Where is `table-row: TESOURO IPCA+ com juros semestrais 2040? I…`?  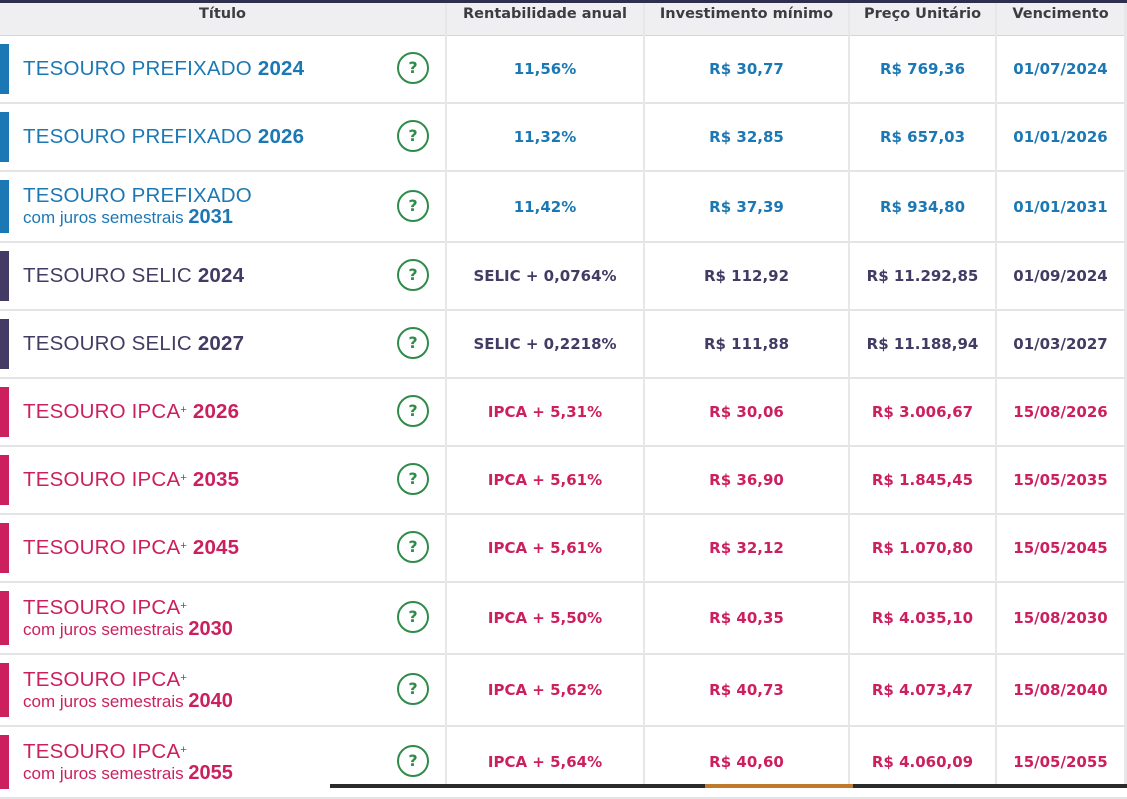 table-row: TESOURO IPCA+ com juros semestrais 2040? I… is located at coordinates (563, 691).